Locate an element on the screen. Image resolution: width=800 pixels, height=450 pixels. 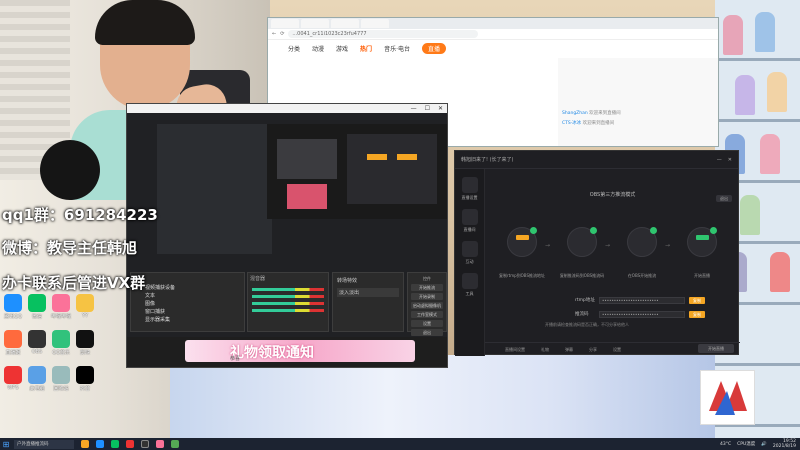
icon-label: YY is located at coordinates (85, 316).